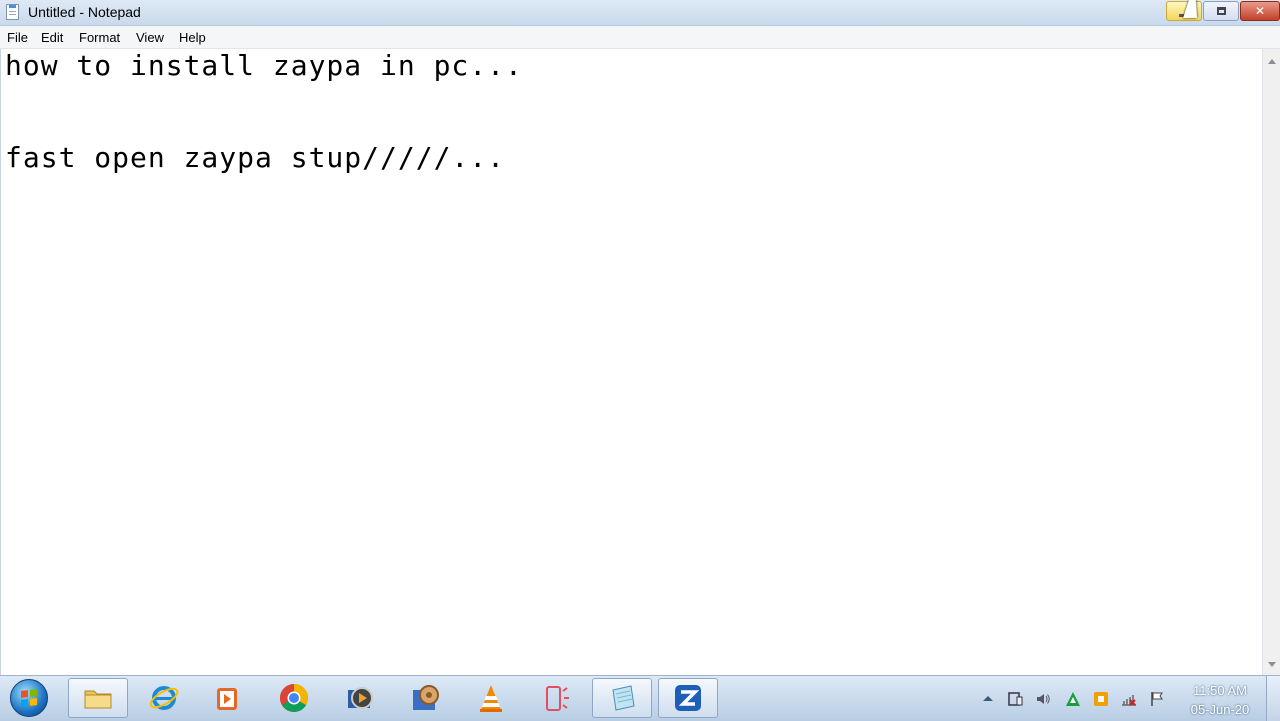 The width and height of the screenshot is (1280, 721). Describe the element at coordinates (1273, 698) in the screenshot. I see `show-desktop-button` at that location.